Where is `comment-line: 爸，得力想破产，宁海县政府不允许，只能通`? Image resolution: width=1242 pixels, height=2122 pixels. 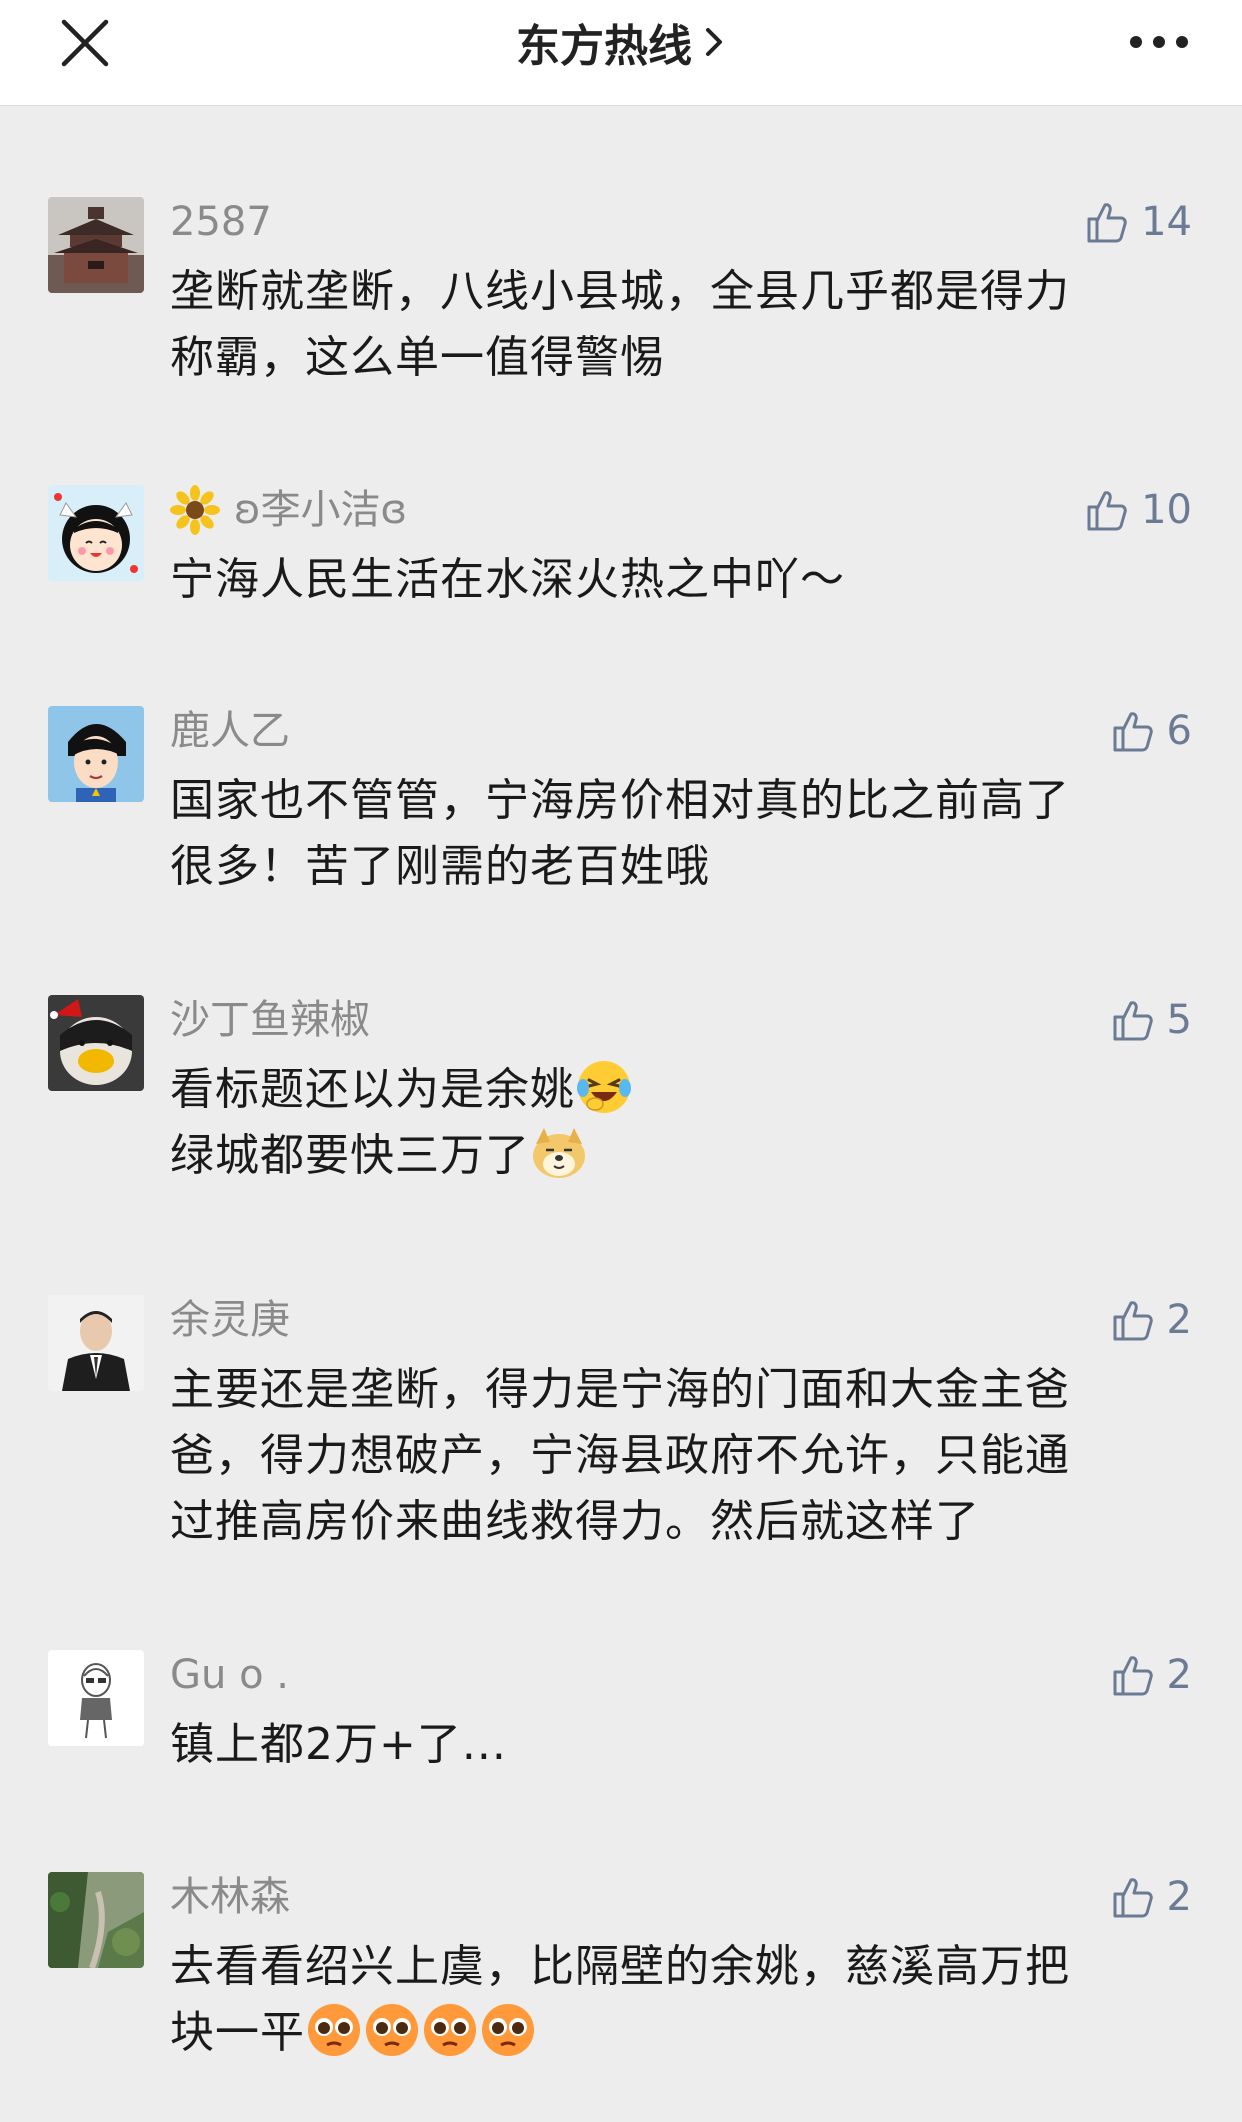 comment-line: 爸，得力想破产，宁海县政府不允许，只能通 is located at coordinates (620, 1455).